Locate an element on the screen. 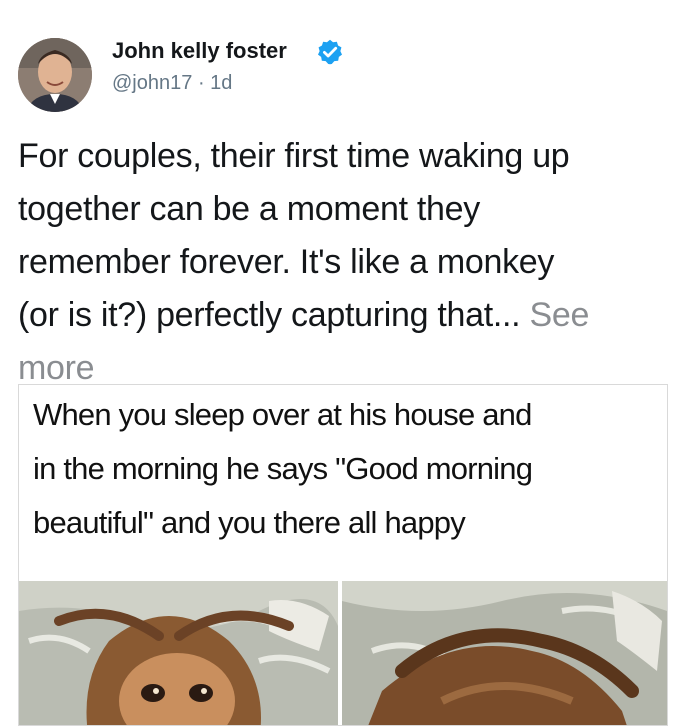 The height and width of the screenshot is (726, 700). verified-badge-icon is located at coordinates (330, 52).